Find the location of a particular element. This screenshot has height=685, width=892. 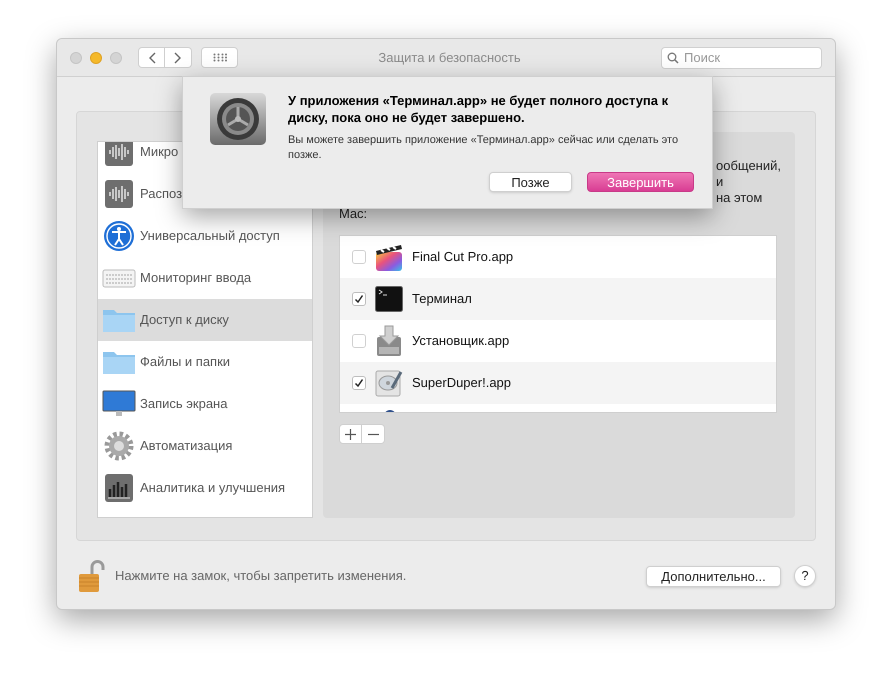

lock-hint-text: Нажмите на замок, чтобы запретить изменения. is located at coordinates (260, 576).